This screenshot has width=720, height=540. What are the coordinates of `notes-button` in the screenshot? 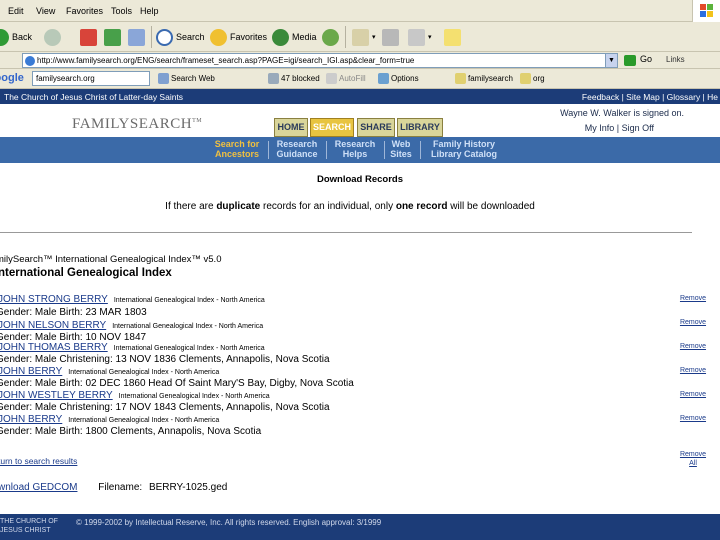 It's located at (454, 37).